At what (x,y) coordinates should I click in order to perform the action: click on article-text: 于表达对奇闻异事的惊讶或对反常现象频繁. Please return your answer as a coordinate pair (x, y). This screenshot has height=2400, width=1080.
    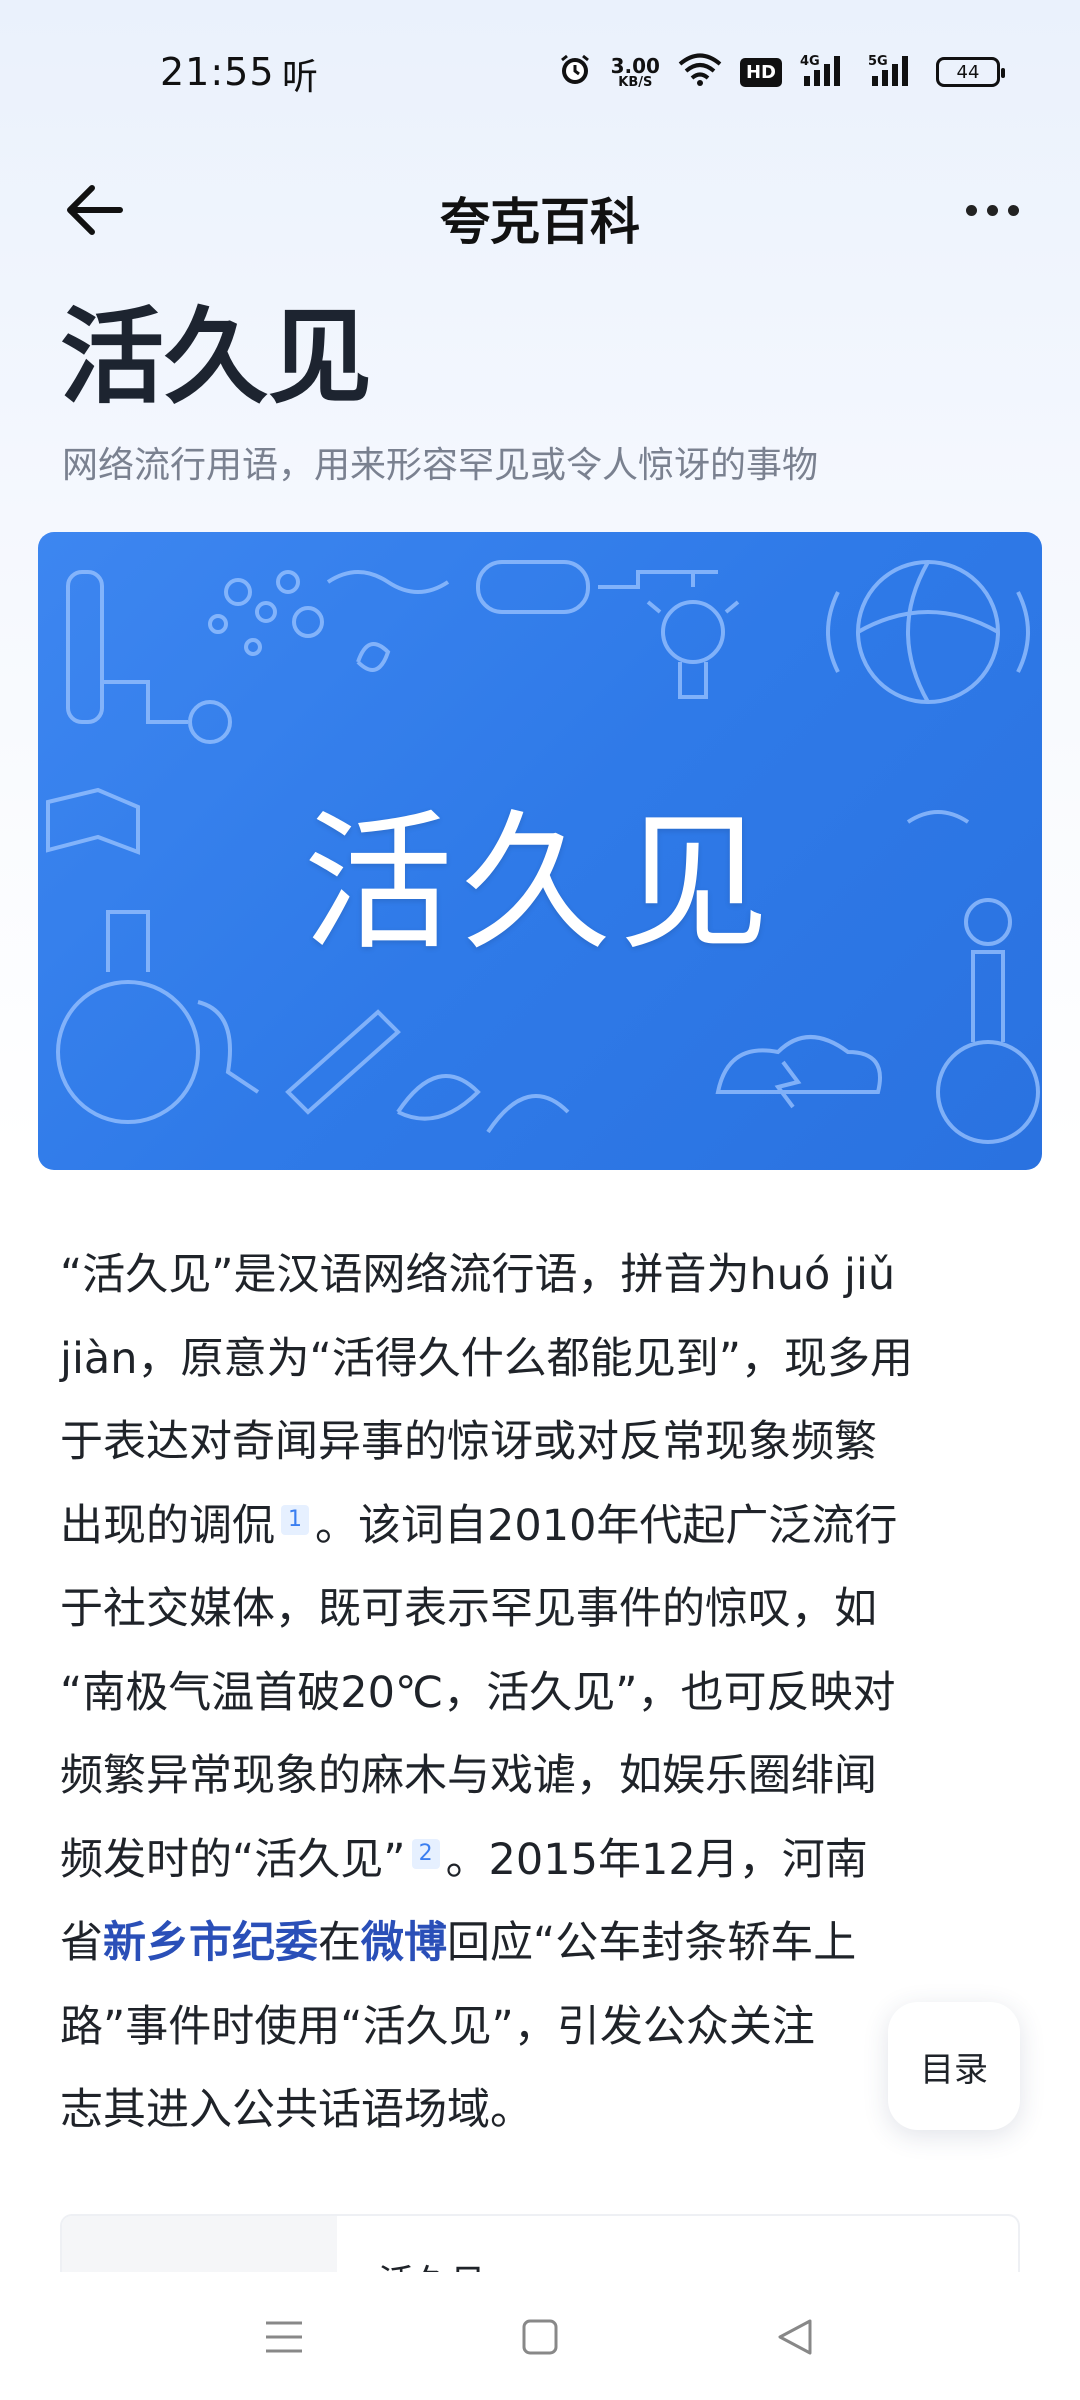
    Looking at the image, I should click on (468, 1442).